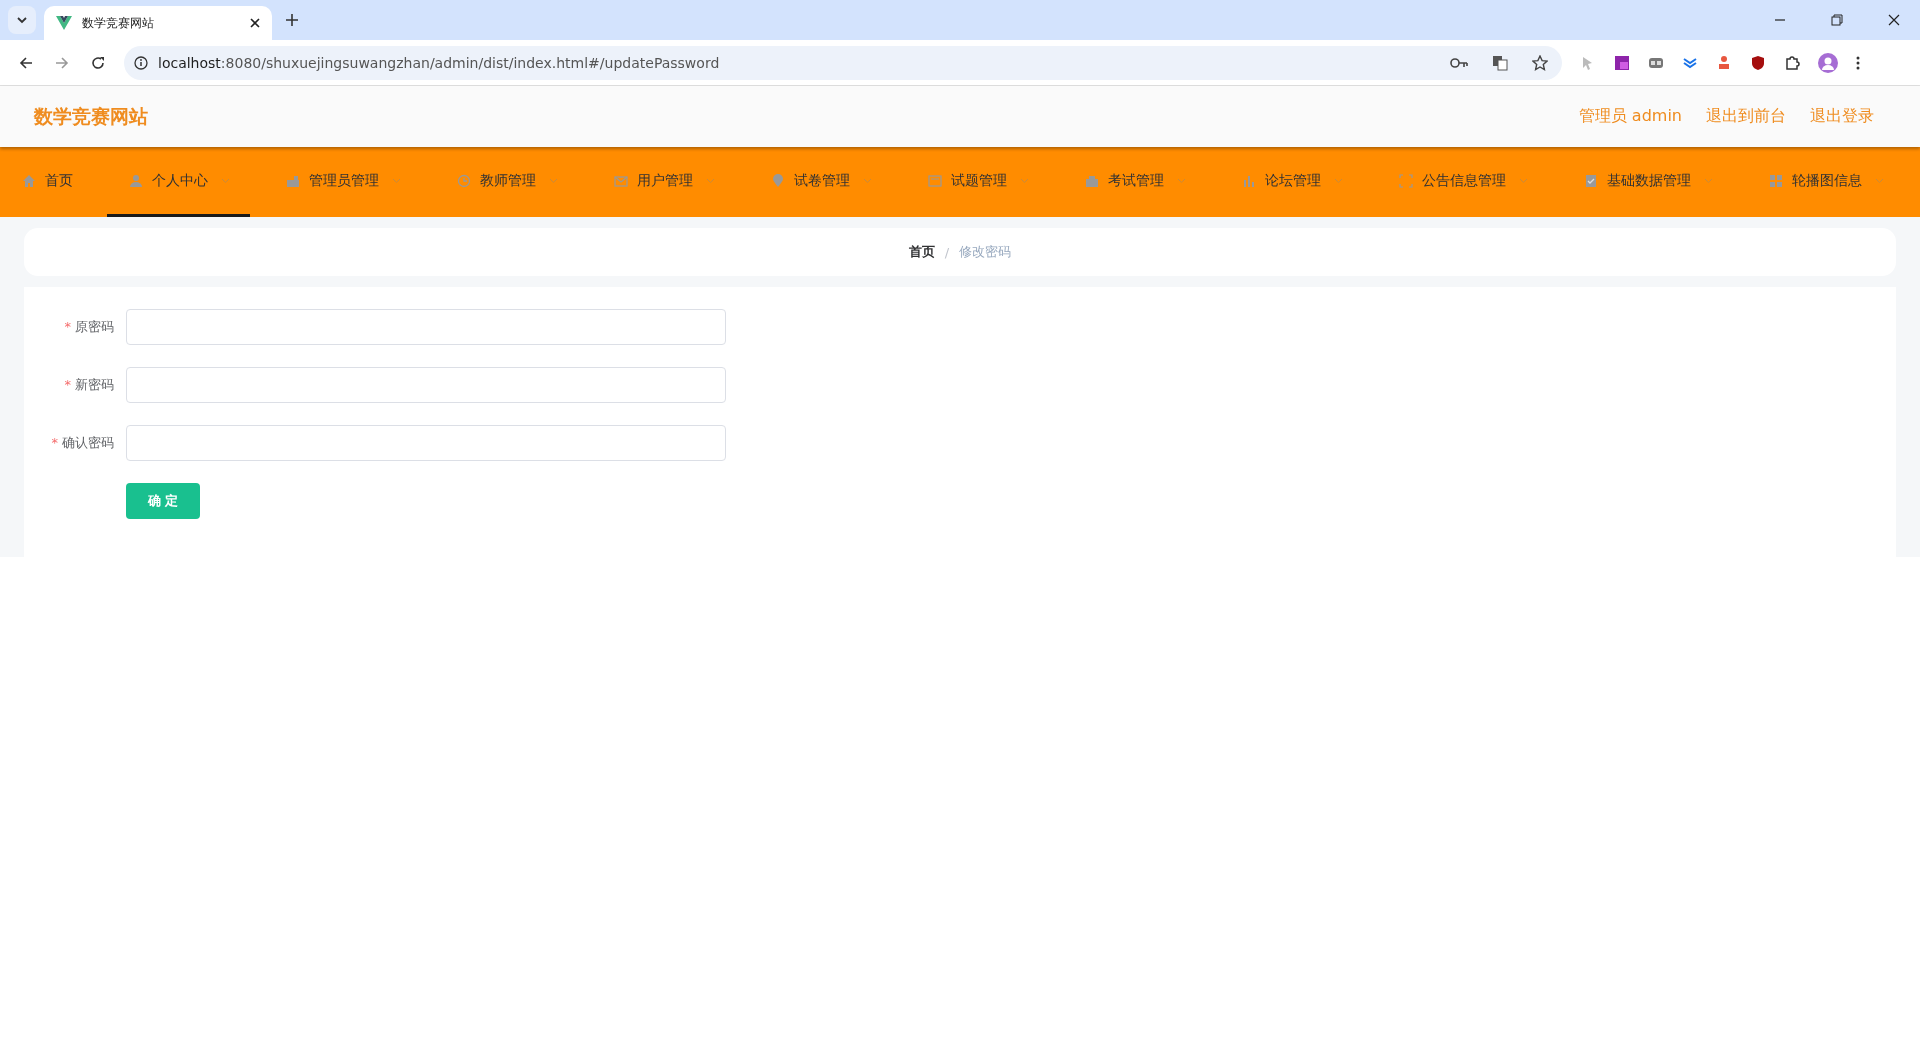 Image resolution: width=1920 pixels, height=1039 pixels. Describe the element at coordinates (1291, 182) in the screenshot. I see `nav-menu-item: 论坛管理` at that location.